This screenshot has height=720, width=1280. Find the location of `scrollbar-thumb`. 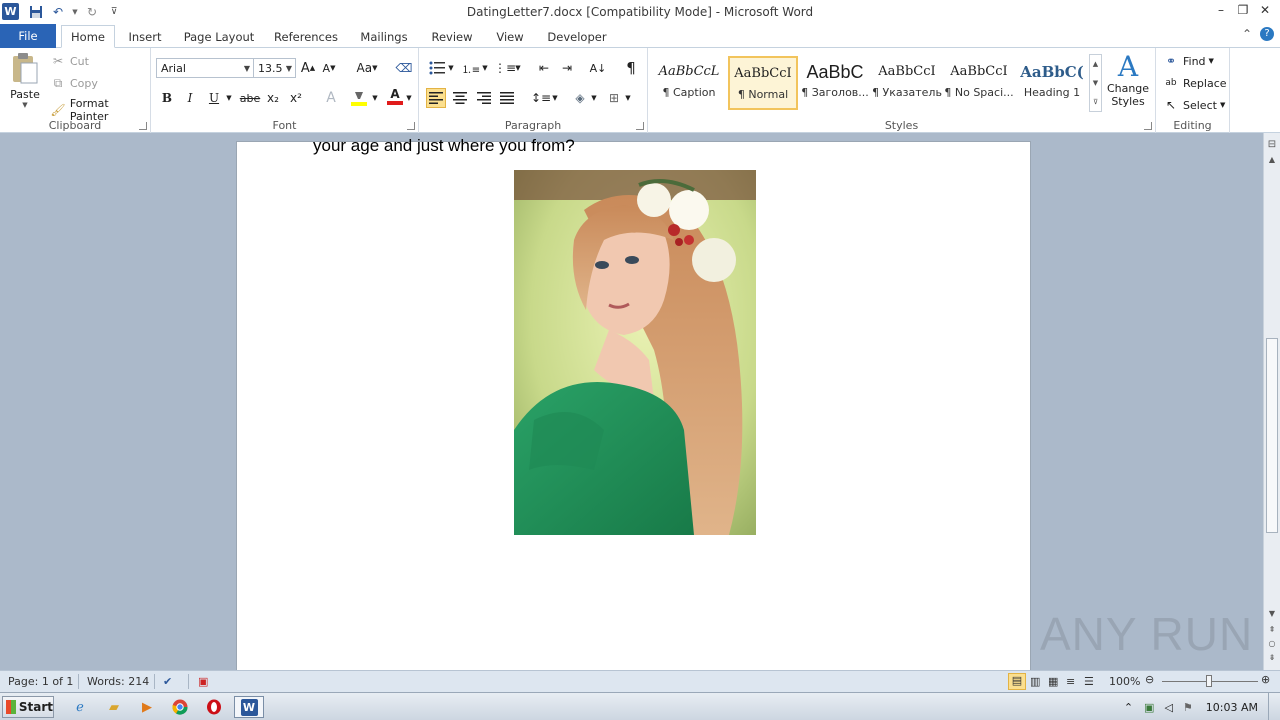

scrollbar-thumb is located at coordinates (1272, 435).